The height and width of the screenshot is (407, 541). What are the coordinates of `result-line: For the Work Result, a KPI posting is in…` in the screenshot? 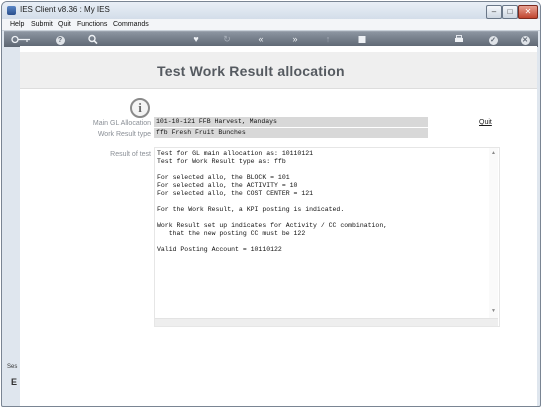 It's located at (251, 209).